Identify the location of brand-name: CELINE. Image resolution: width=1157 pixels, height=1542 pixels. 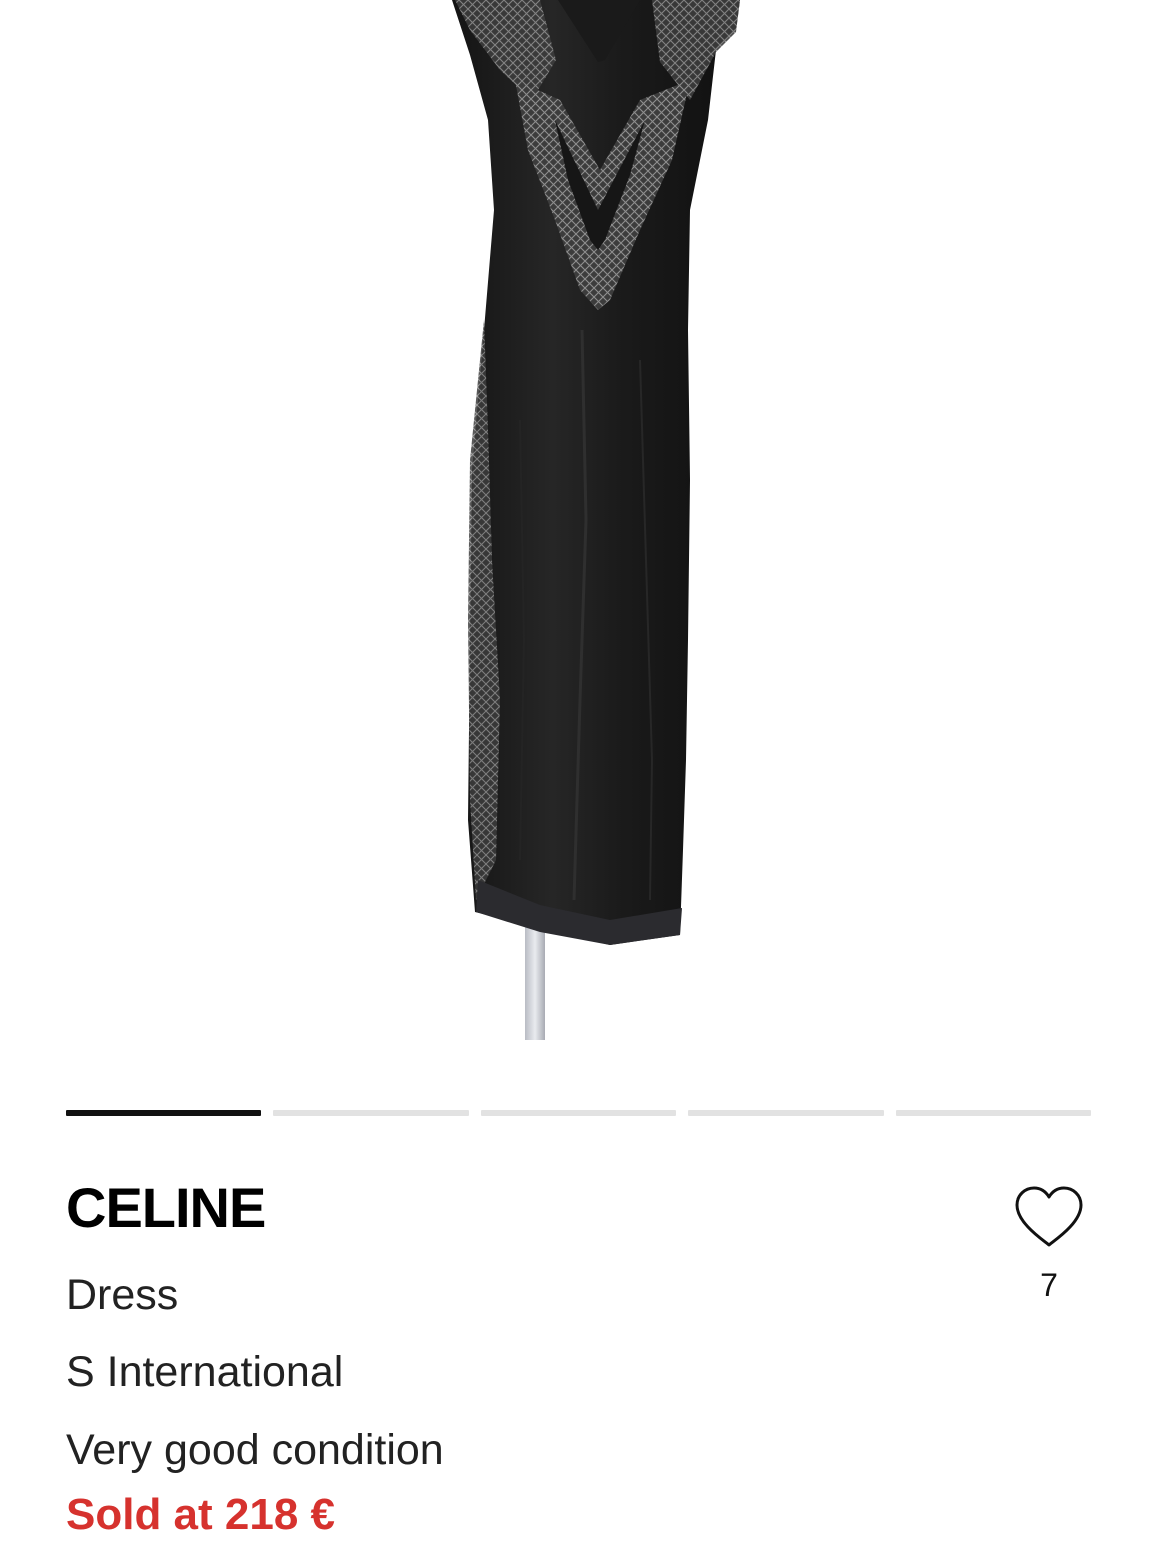
(166, 1208).